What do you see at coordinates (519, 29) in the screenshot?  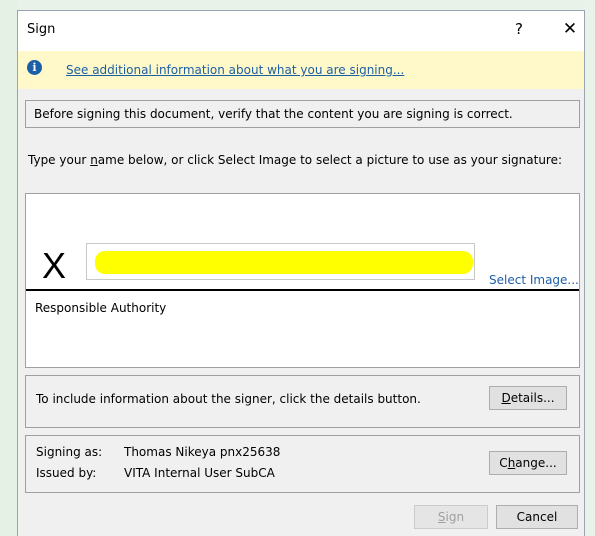 I see `help-button: ?` at bounding box center [519, 29].